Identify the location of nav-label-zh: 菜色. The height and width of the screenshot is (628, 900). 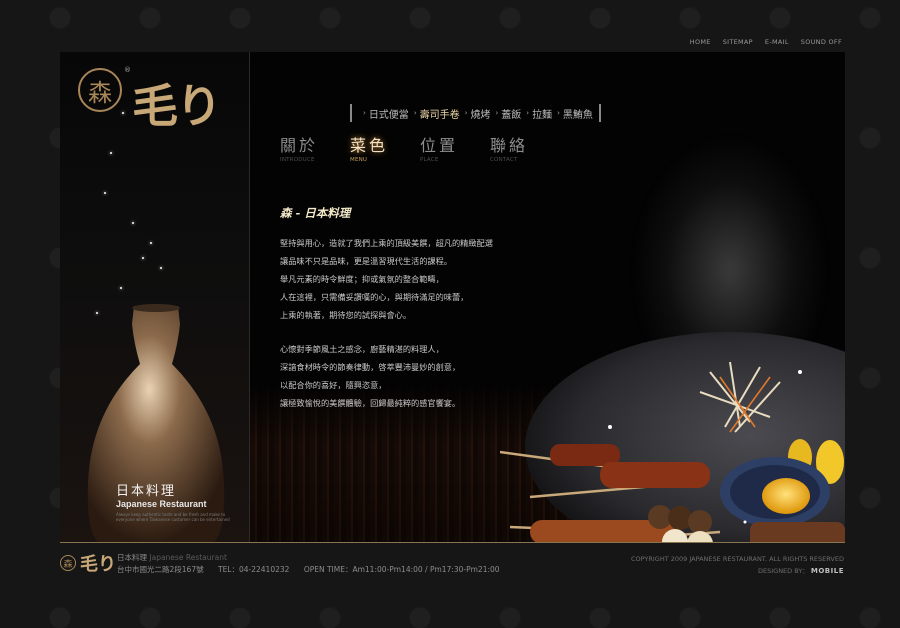
(369, 145).